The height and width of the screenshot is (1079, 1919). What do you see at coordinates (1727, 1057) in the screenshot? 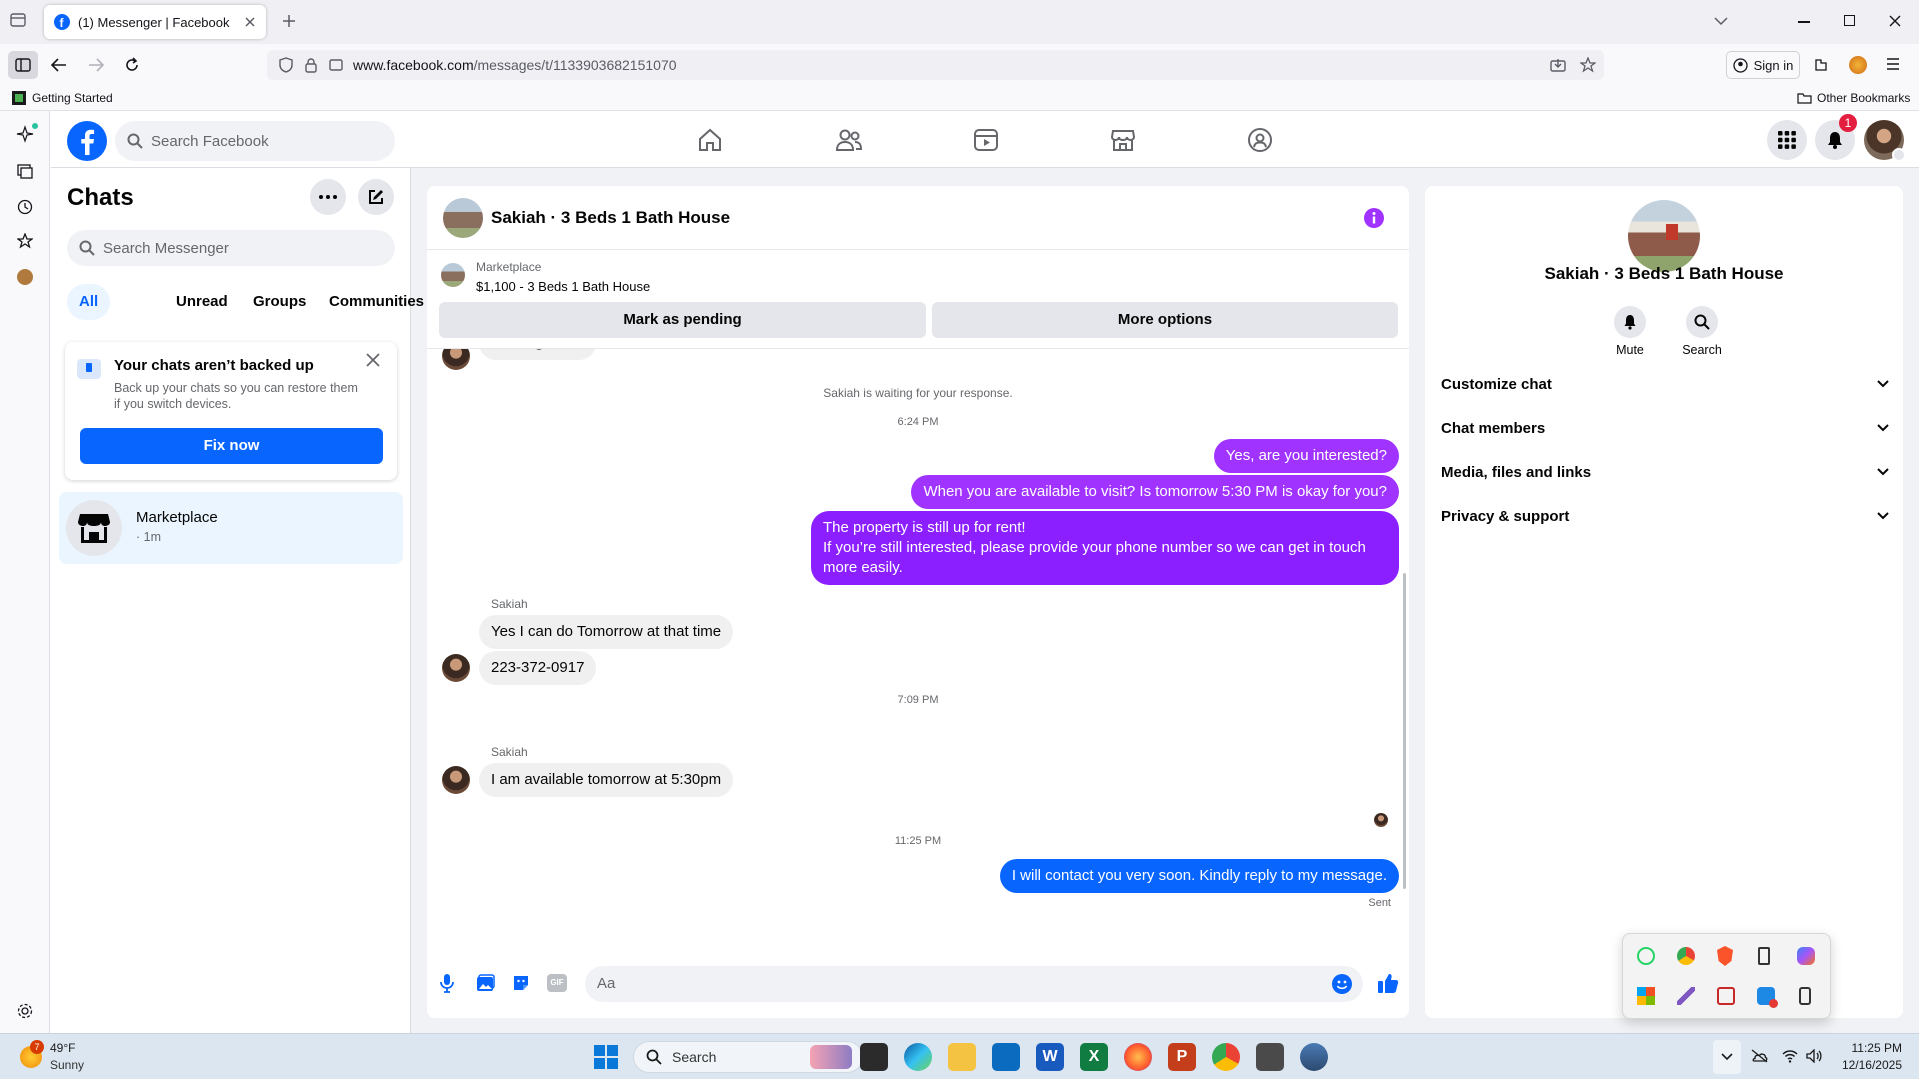
I see `show-hidden-icons-button` at bounding box center [1727, 1057].